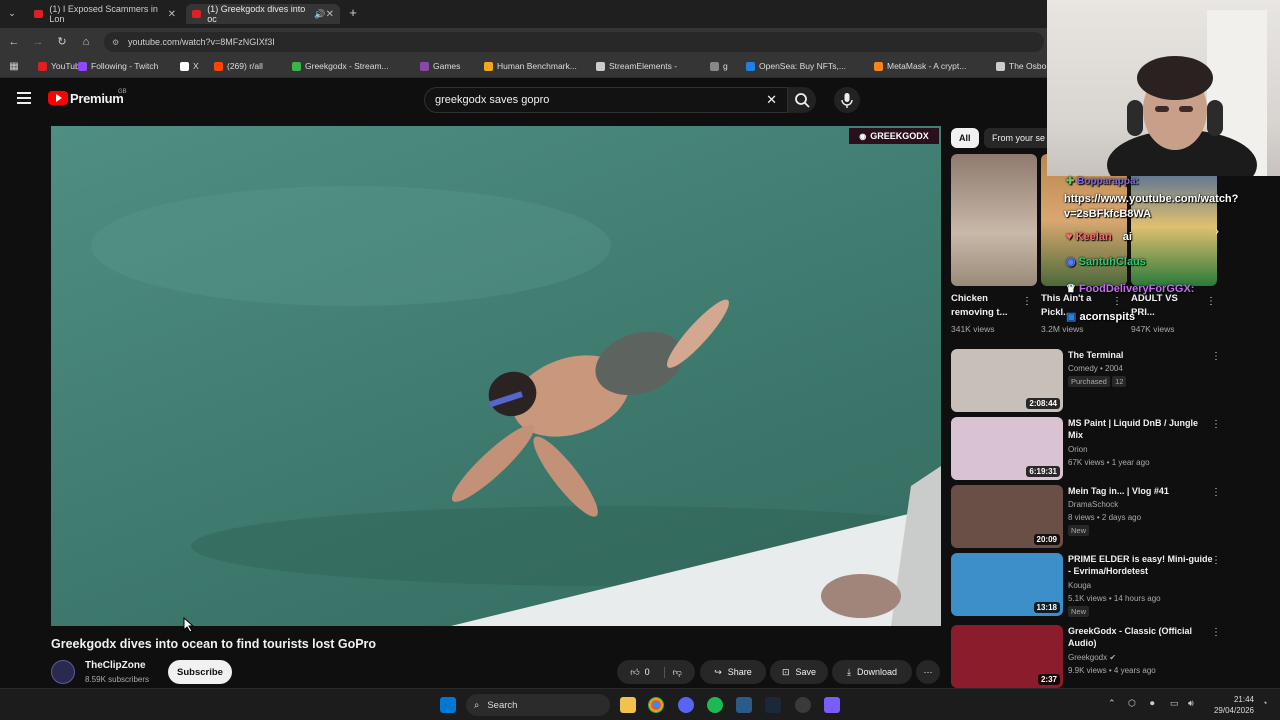 Image resolution: width=1280 pixels, height=720 pixels. What do you see at coordinates (1231, 705) in the screenshot?
I see `clock: 21:44 29/04/2026` at bounding box center [1231, 705].